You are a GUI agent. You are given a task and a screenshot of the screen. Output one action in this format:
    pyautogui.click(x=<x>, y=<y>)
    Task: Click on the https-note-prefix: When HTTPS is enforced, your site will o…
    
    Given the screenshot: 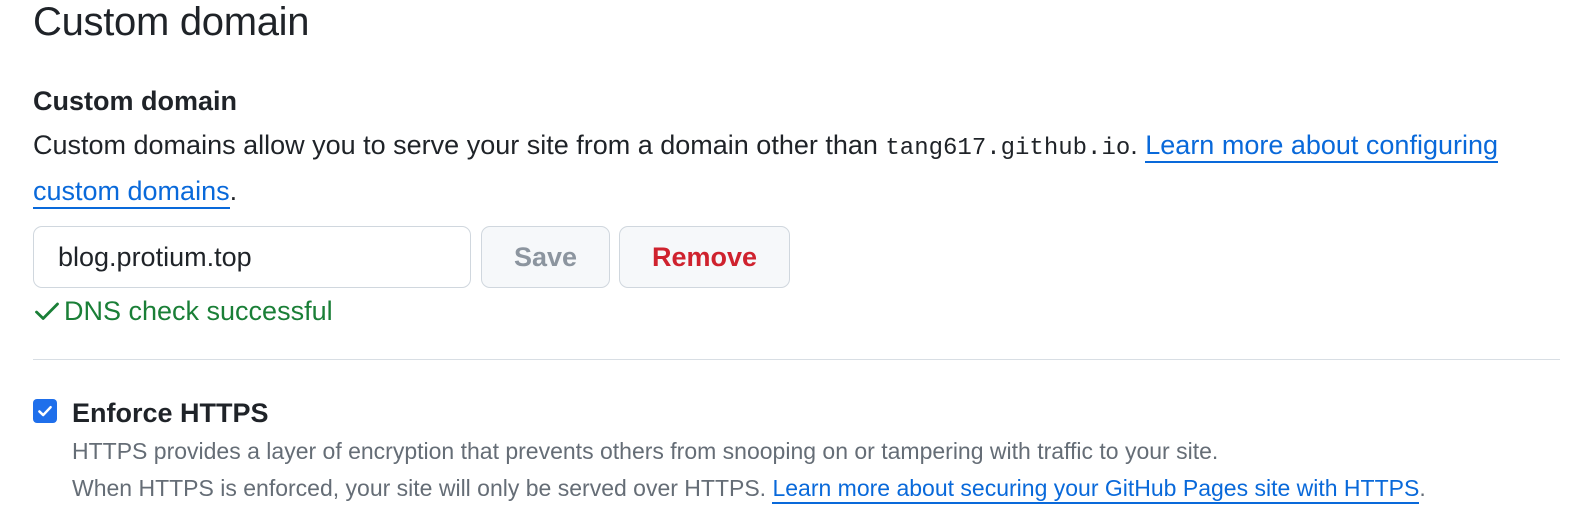 What is the action you would take?
    pyautogui.click(x=422, y=488)
    